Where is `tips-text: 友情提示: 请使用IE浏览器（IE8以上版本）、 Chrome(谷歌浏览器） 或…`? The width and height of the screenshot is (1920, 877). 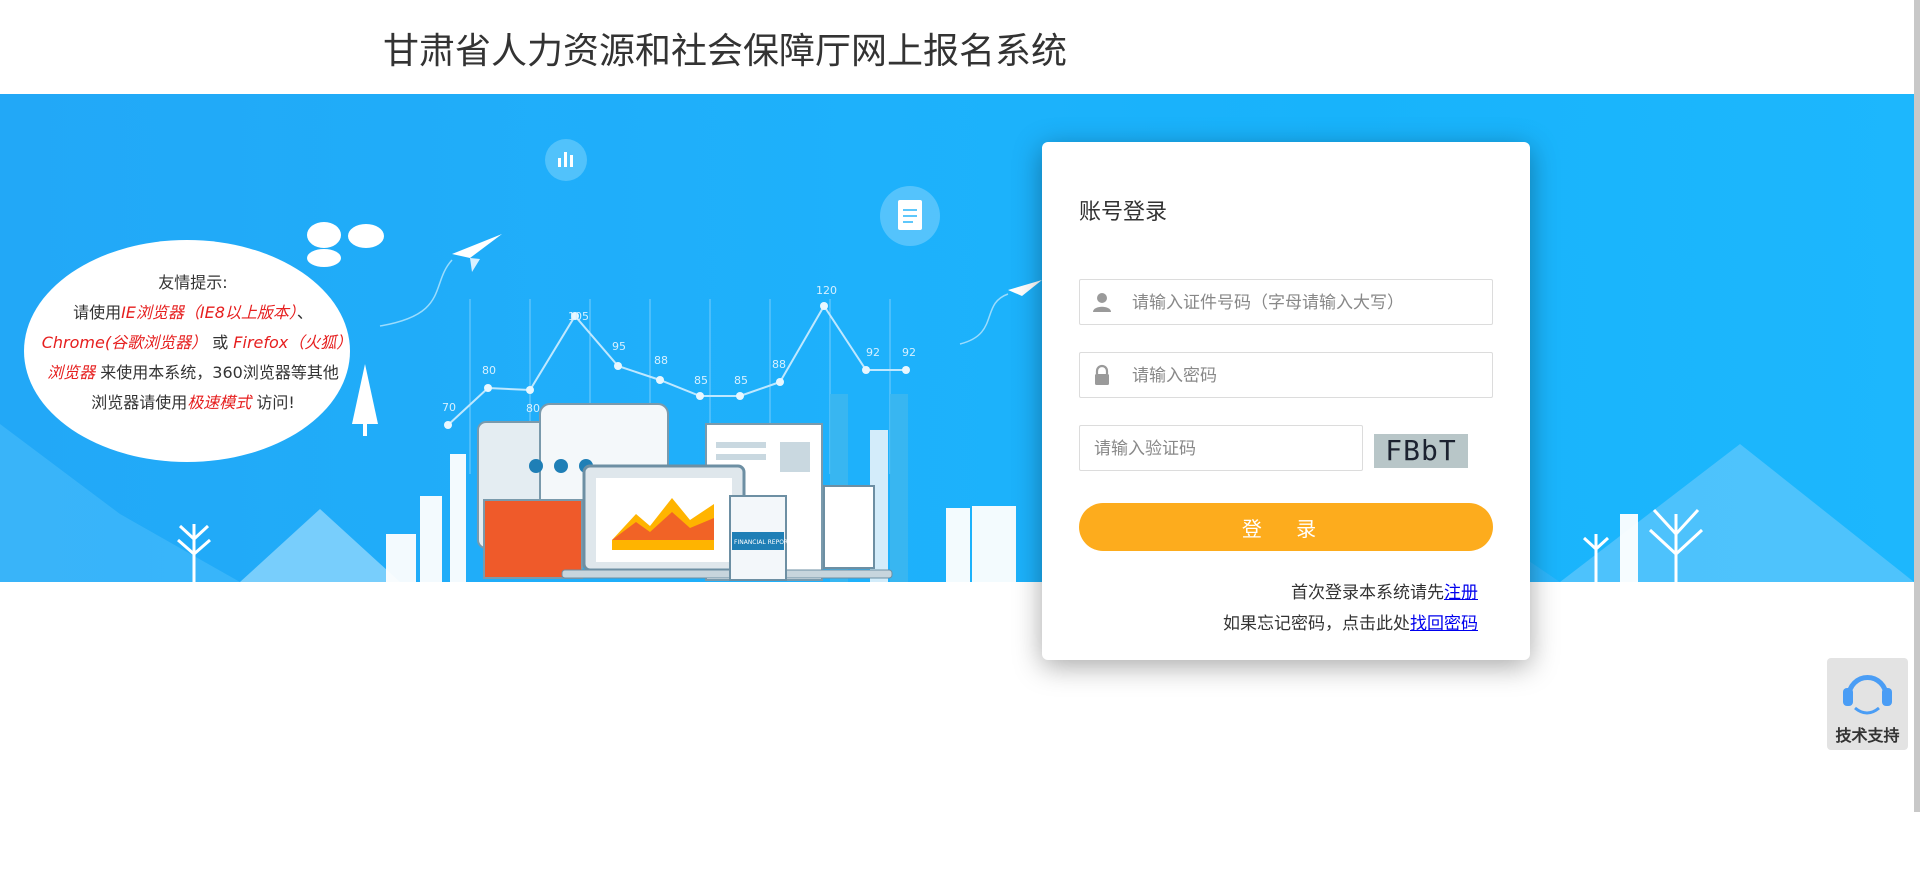
tips-text: 友情提示: 请使用IE浏览器（IE8以上版本）、 Chrome(谷歌浏览器） 或… is located at coordinates (193, 343).